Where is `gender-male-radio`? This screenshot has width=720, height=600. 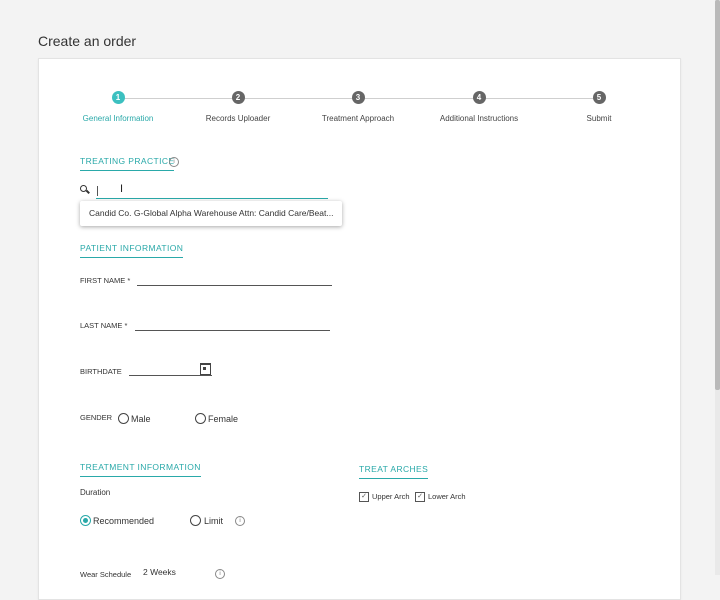
gender-male-radio is located at coordinates (123, 418).